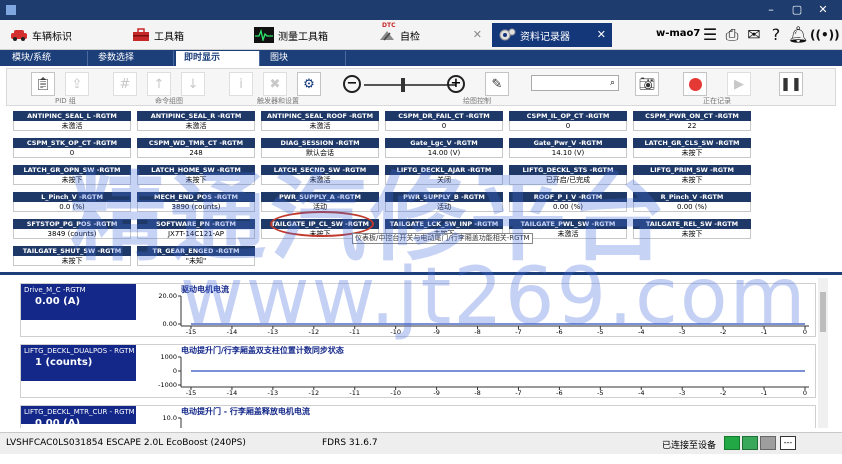 The image size is (842, 464). I want to click on play-button: ▶, so click(739, 84).